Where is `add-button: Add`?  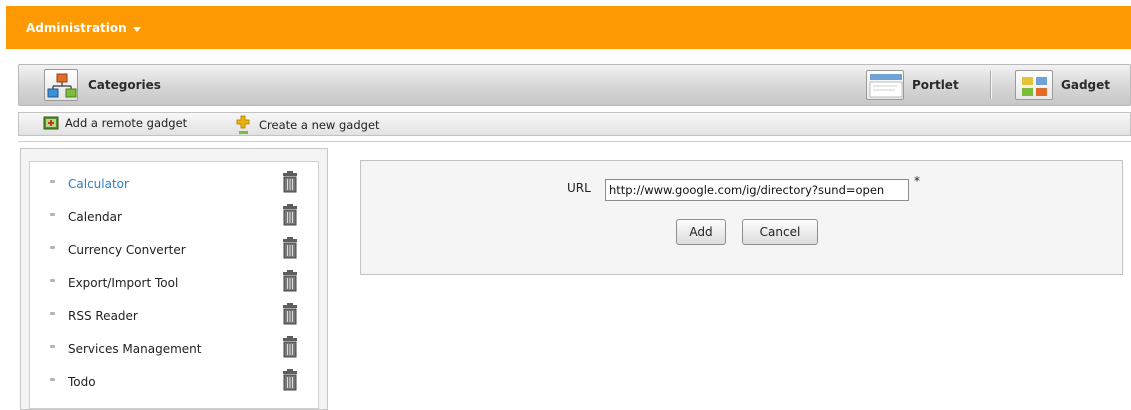
add-button: Add is located at coordinates (701, 232).